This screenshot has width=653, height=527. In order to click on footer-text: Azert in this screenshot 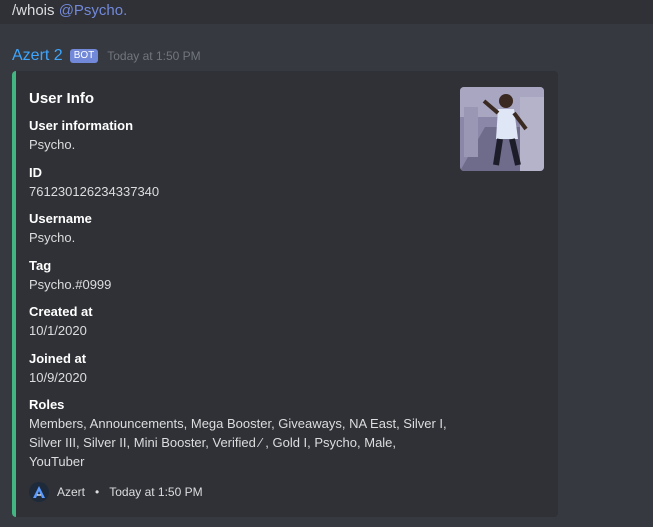, I will do `click(71, 492)`.